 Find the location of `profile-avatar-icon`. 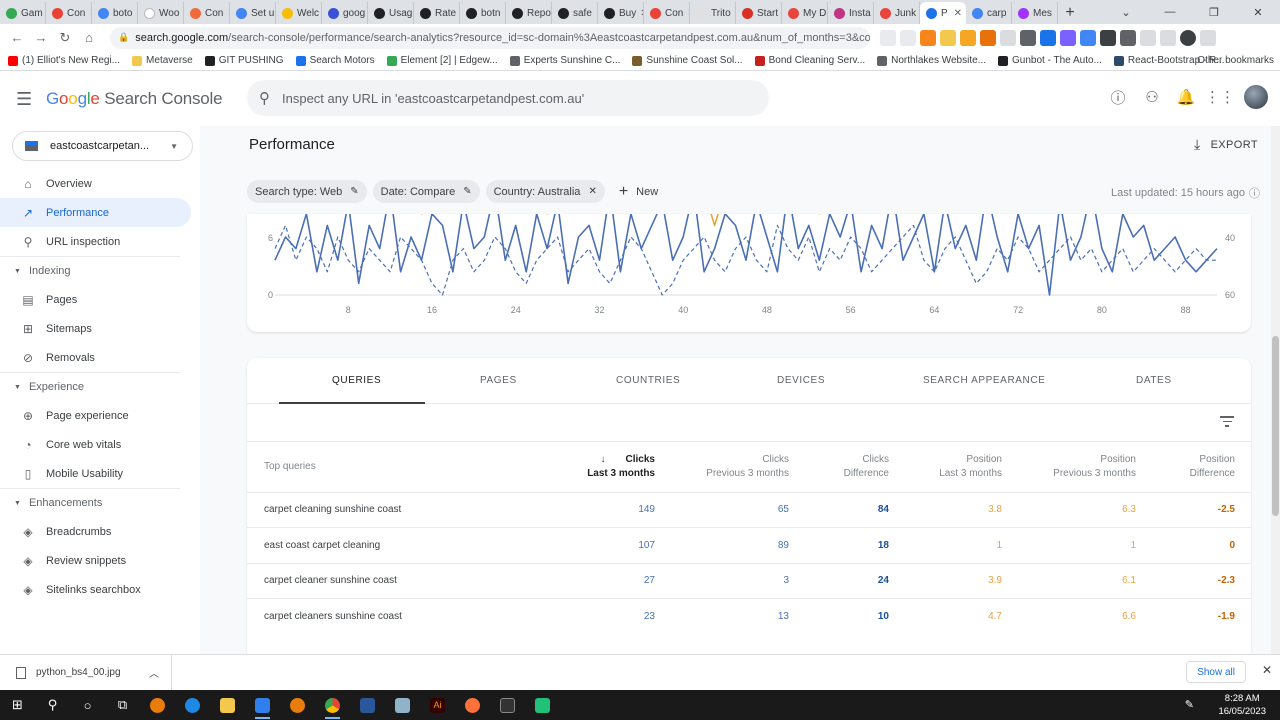

profile-avatar-icon is located at coordinates (1188, 37).